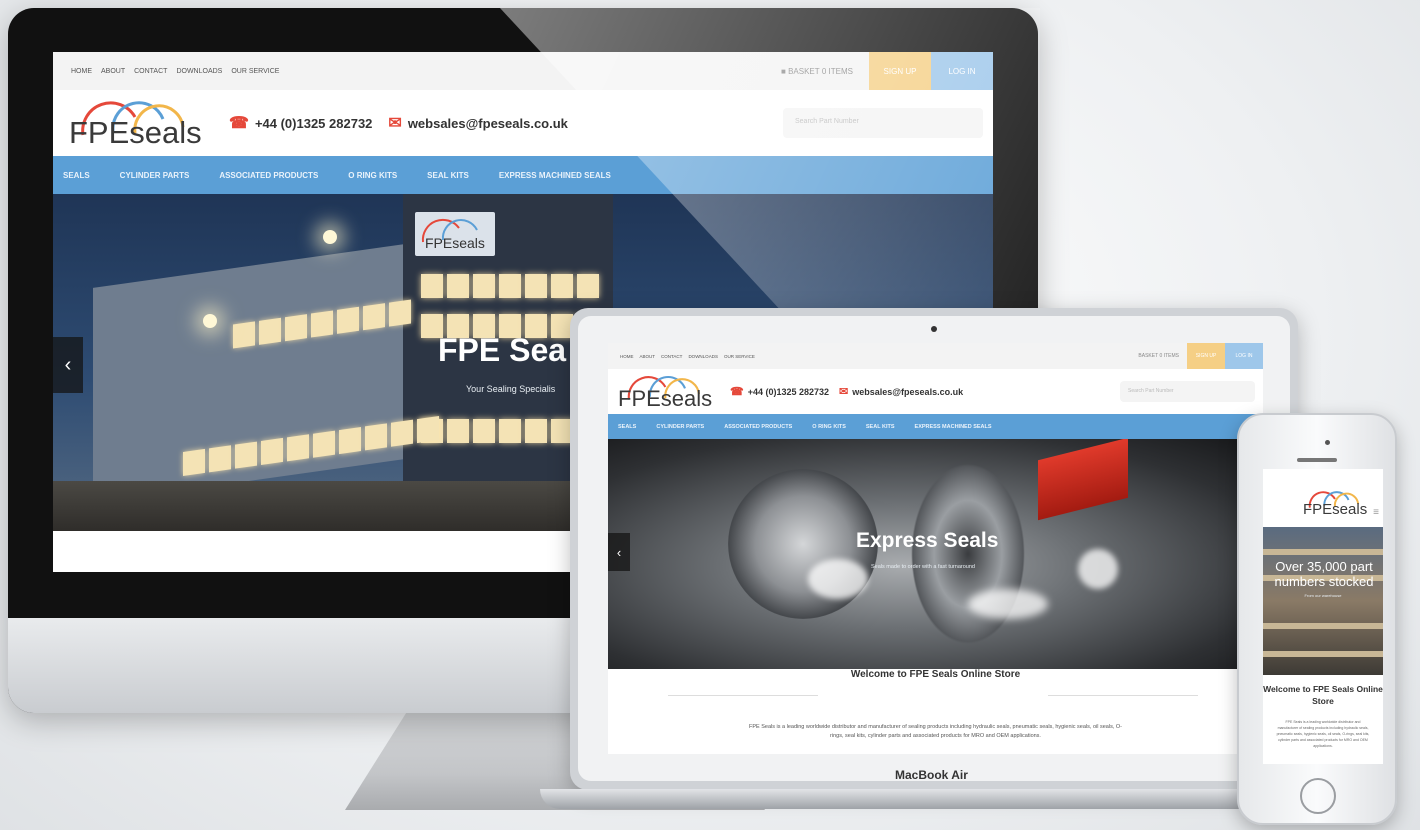  What do you see at coordinates (502, 350) in the screenshot?
I see `hero-title: FPE Sea` at bounding box center [502, 350].